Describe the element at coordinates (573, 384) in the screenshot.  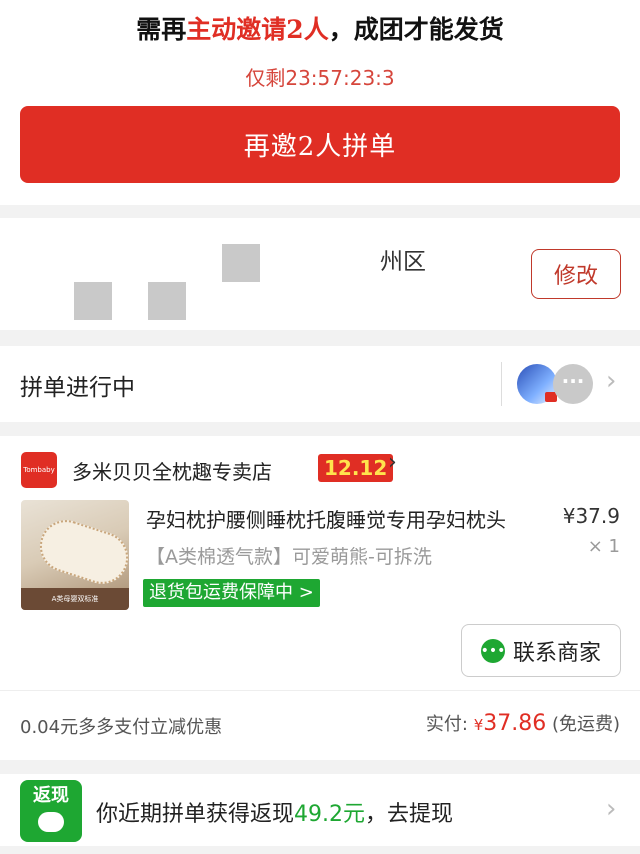
I see `more-members-icon: ···` at that location.